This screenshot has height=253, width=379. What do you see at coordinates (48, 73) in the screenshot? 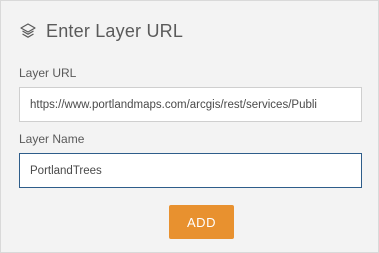
I see `layer-url-label: Layer URL` at bounding box center [48, 73].